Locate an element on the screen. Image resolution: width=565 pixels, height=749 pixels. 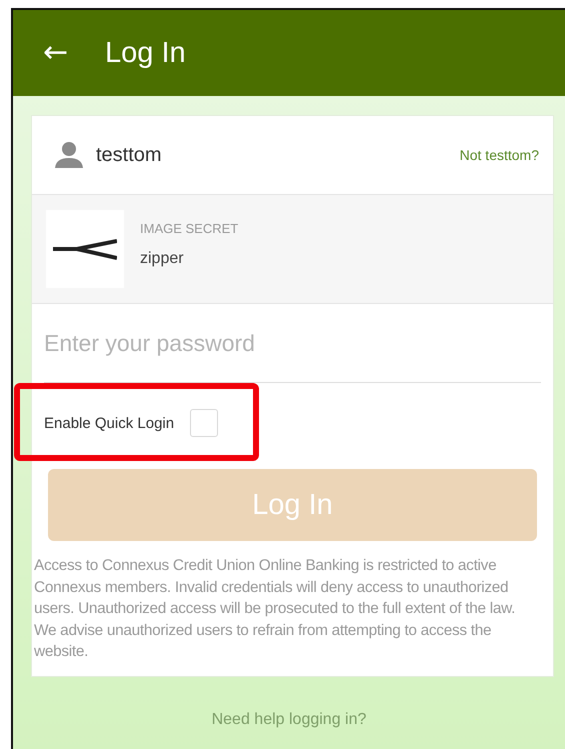
password-field: Enter your password is located at coordinates (292, 343).